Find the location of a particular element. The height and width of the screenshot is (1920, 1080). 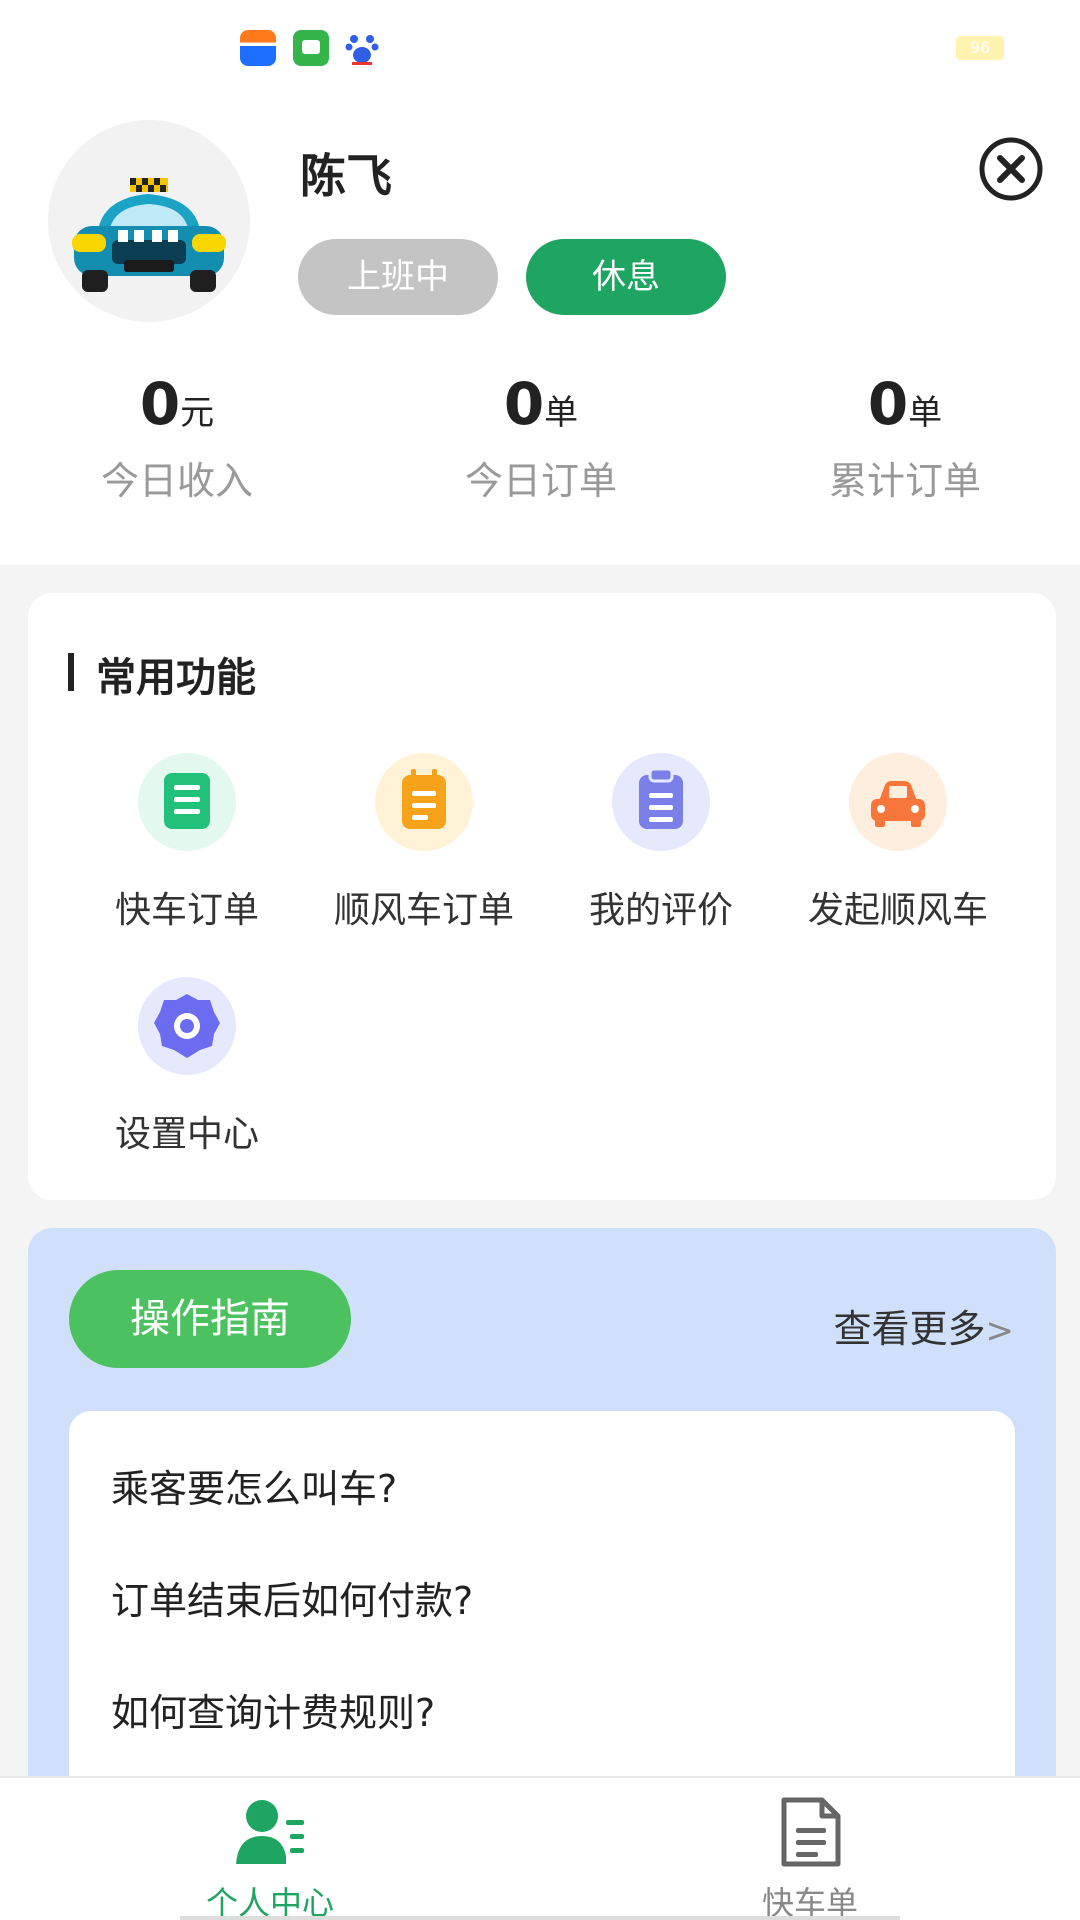

close-icon is located at coordinates (1011, 169).